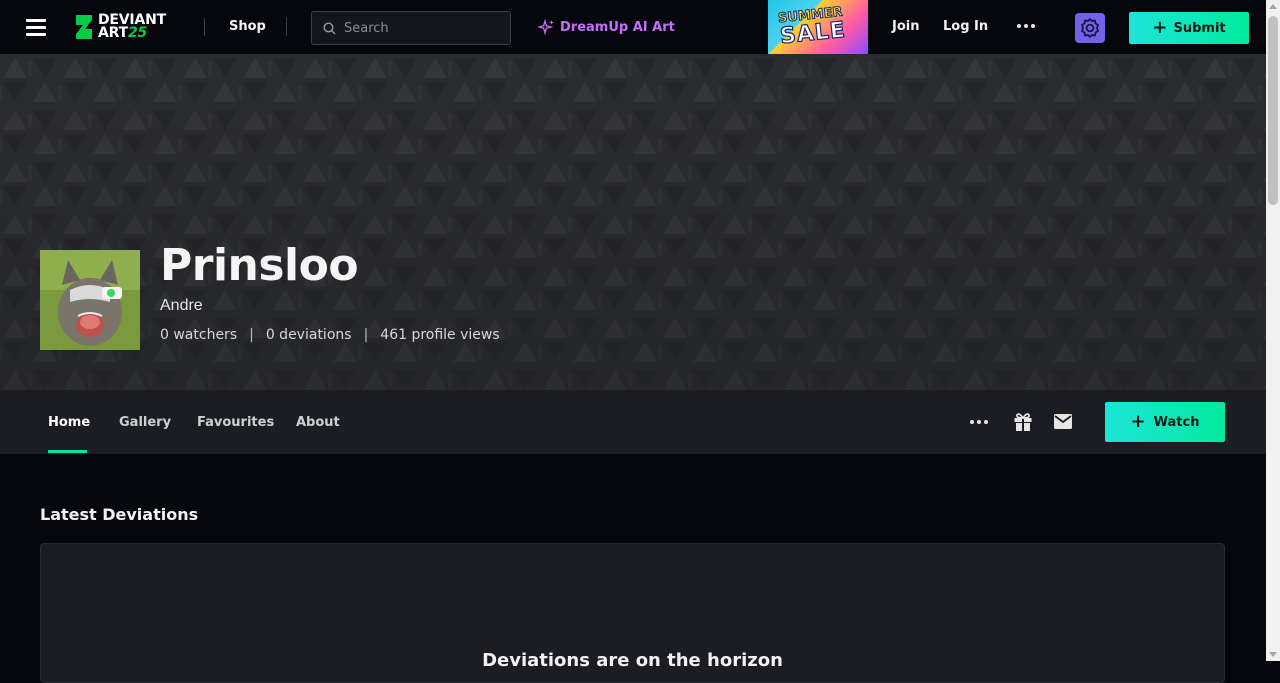  I want to click on tab-favourites: Favourites, so click(235, 422).